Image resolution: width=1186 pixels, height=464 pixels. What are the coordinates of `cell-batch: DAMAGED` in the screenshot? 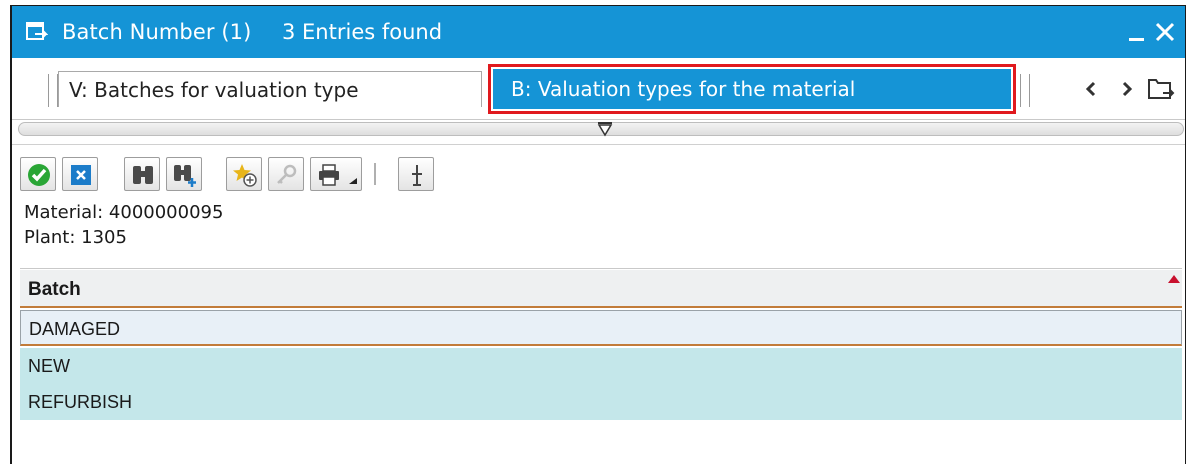 It's located at (75, 329).